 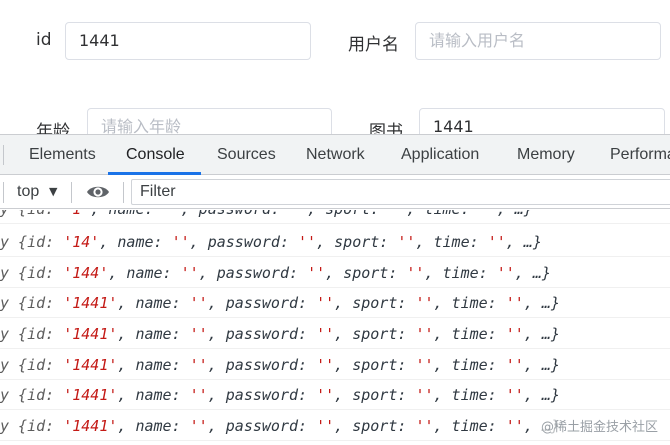 What do you see at coordinates (44, 40) in the screenshot?
I see `id-label: id` at bounding box center [44, 40].